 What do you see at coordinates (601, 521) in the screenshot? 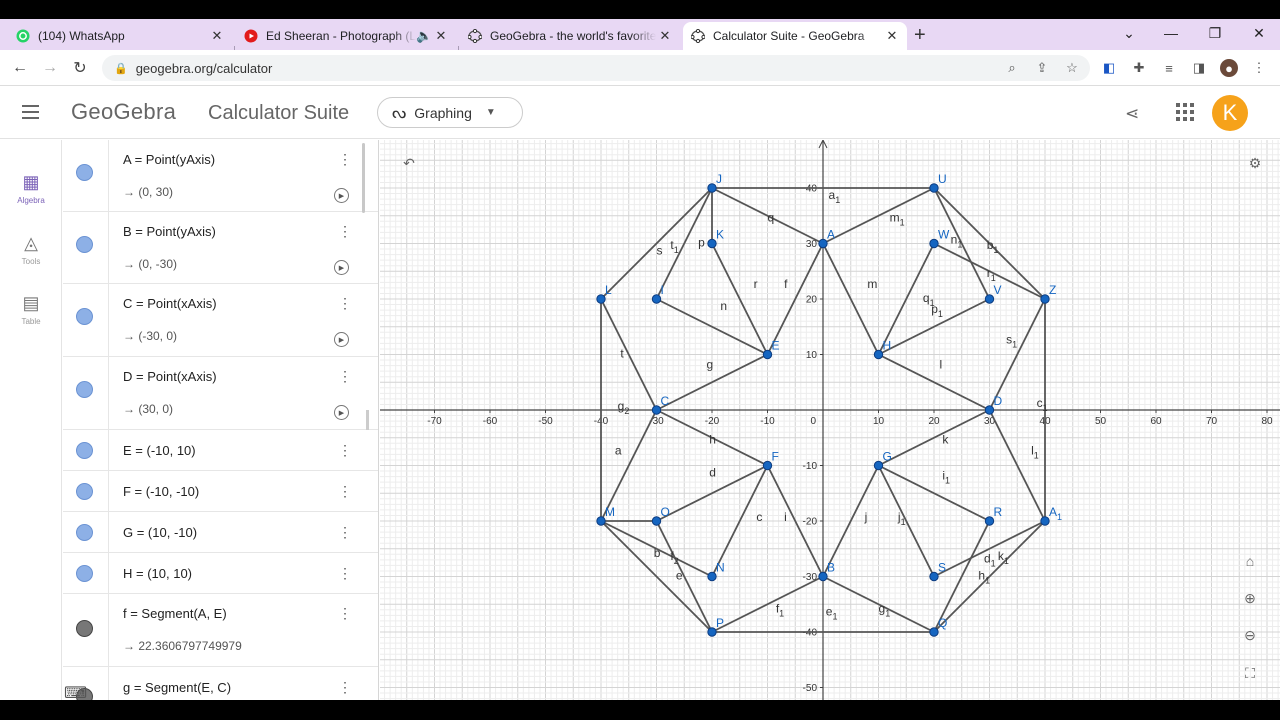
I see `point-M` at bounding box center [601, 521].